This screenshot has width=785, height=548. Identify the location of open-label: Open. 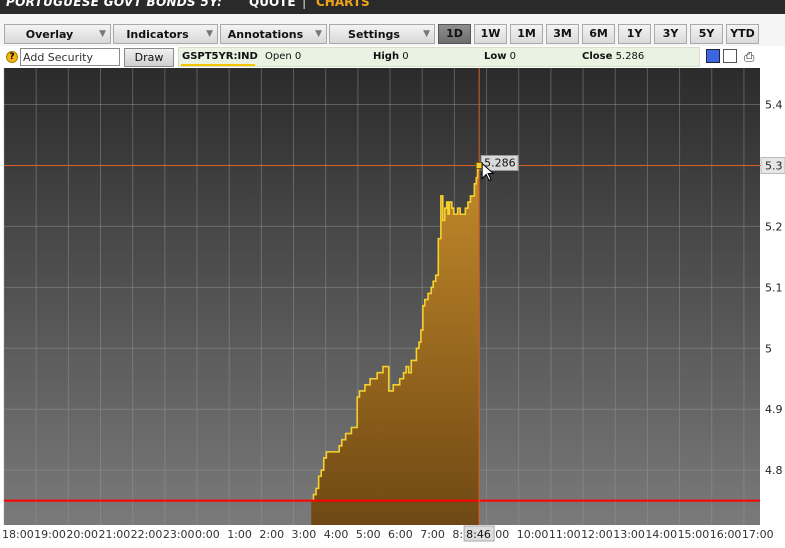
(278, 56).